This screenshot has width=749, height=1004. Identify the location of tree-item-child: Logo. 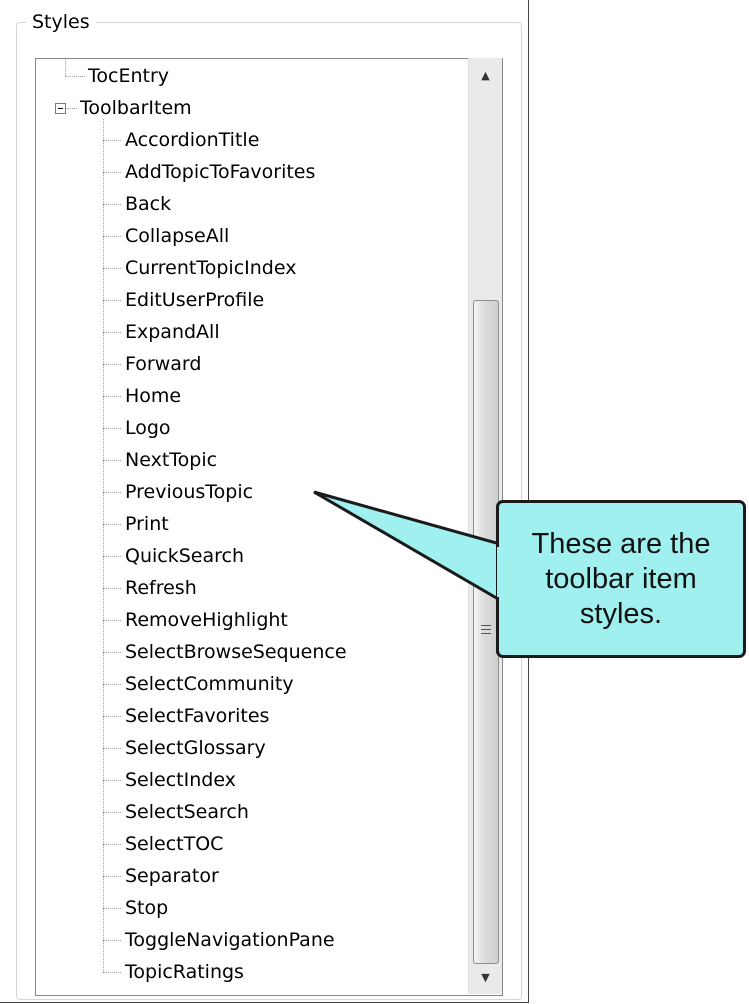
(148, 428).